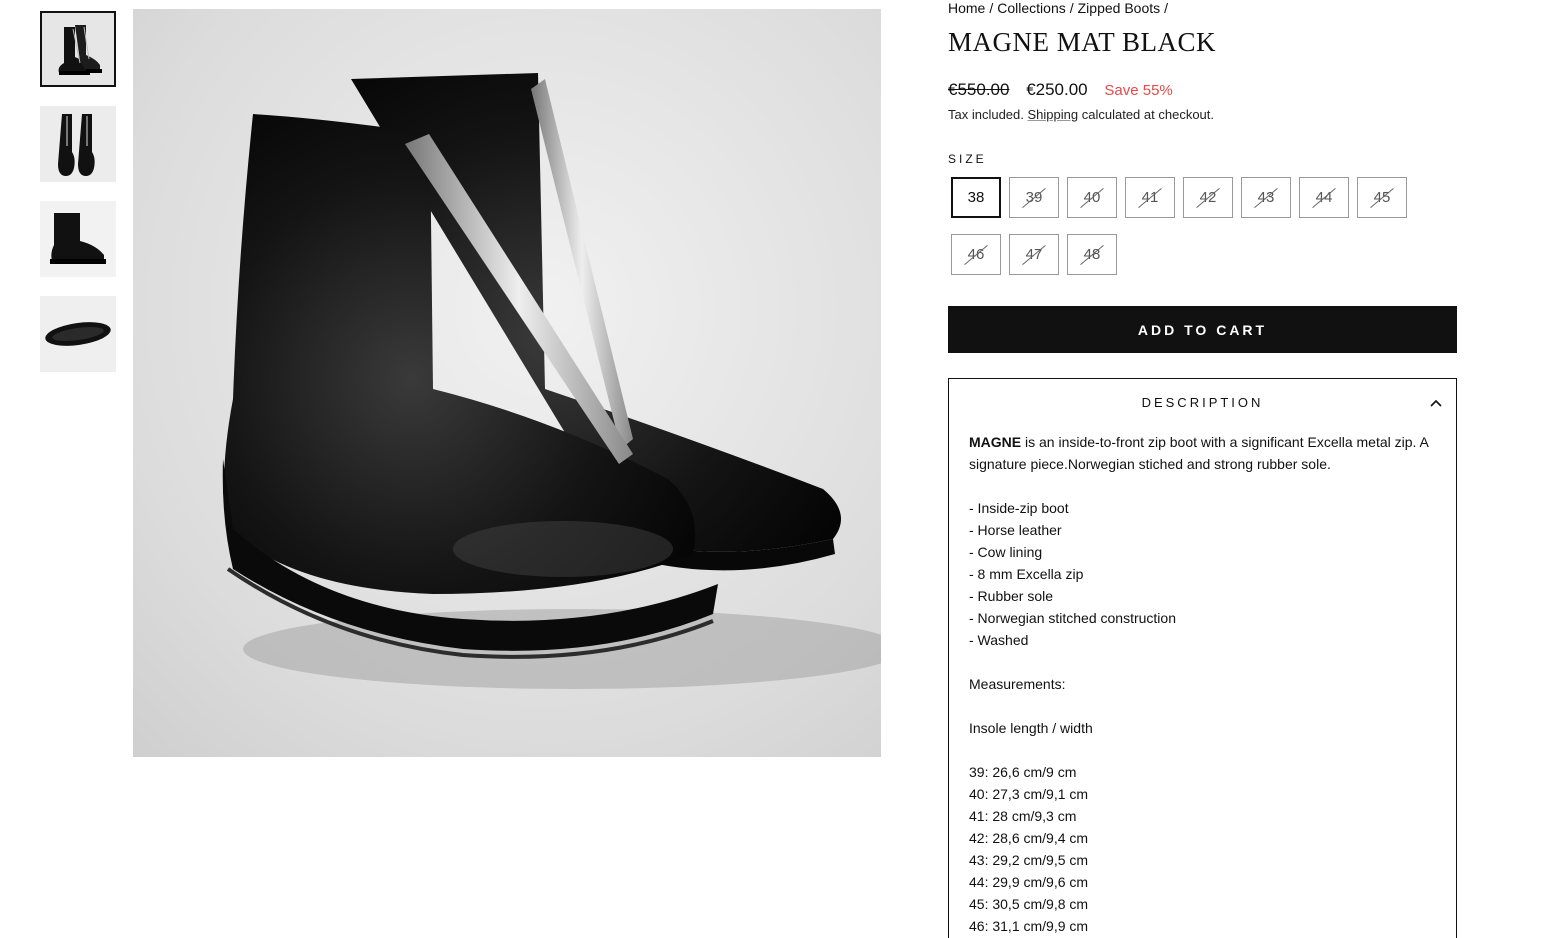 Image resolution: width=1549 pixels, height=938 pixels. I want to click on thumbnail-boot-side-single, so click(78, 239).